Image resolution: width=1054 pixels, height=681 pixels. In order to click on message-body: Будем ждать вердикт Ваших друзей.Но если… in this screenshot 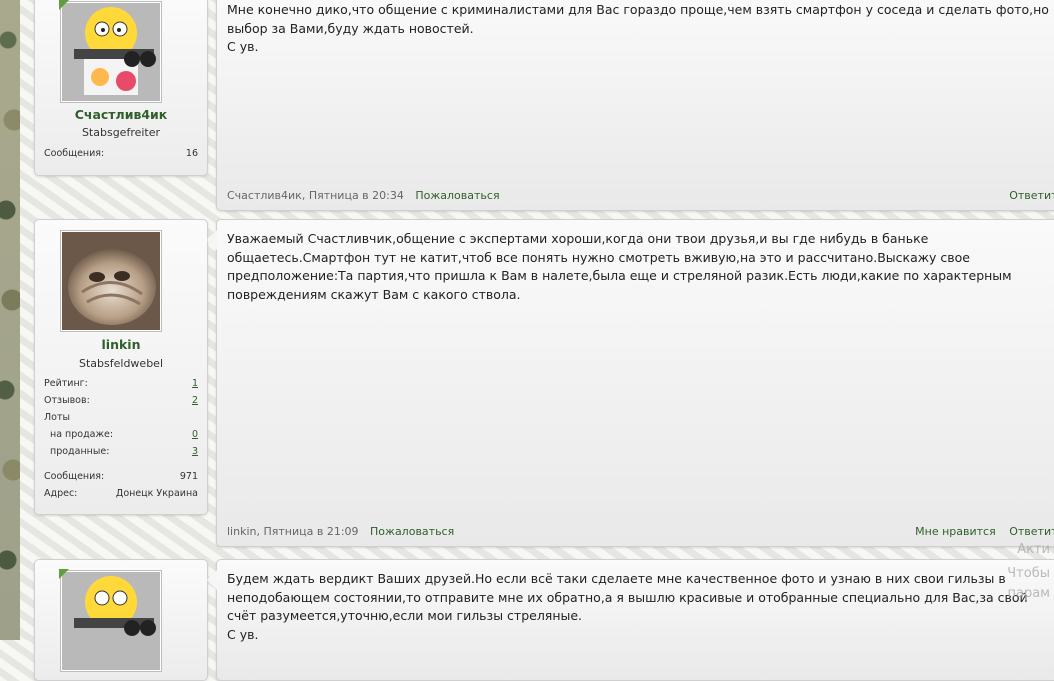, I will do `click(630, 620)`.